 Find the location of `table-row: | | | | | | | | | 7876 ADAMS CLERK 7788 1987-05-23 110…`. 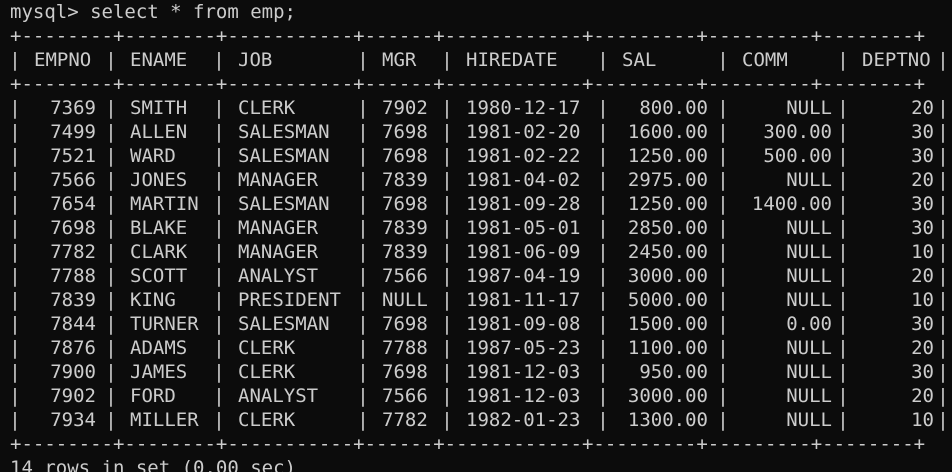

table-row: | | | | | | | | | 7876 ADAMS CLERK 7788 1987-05-23 110… is located at coordinates (476, 348).